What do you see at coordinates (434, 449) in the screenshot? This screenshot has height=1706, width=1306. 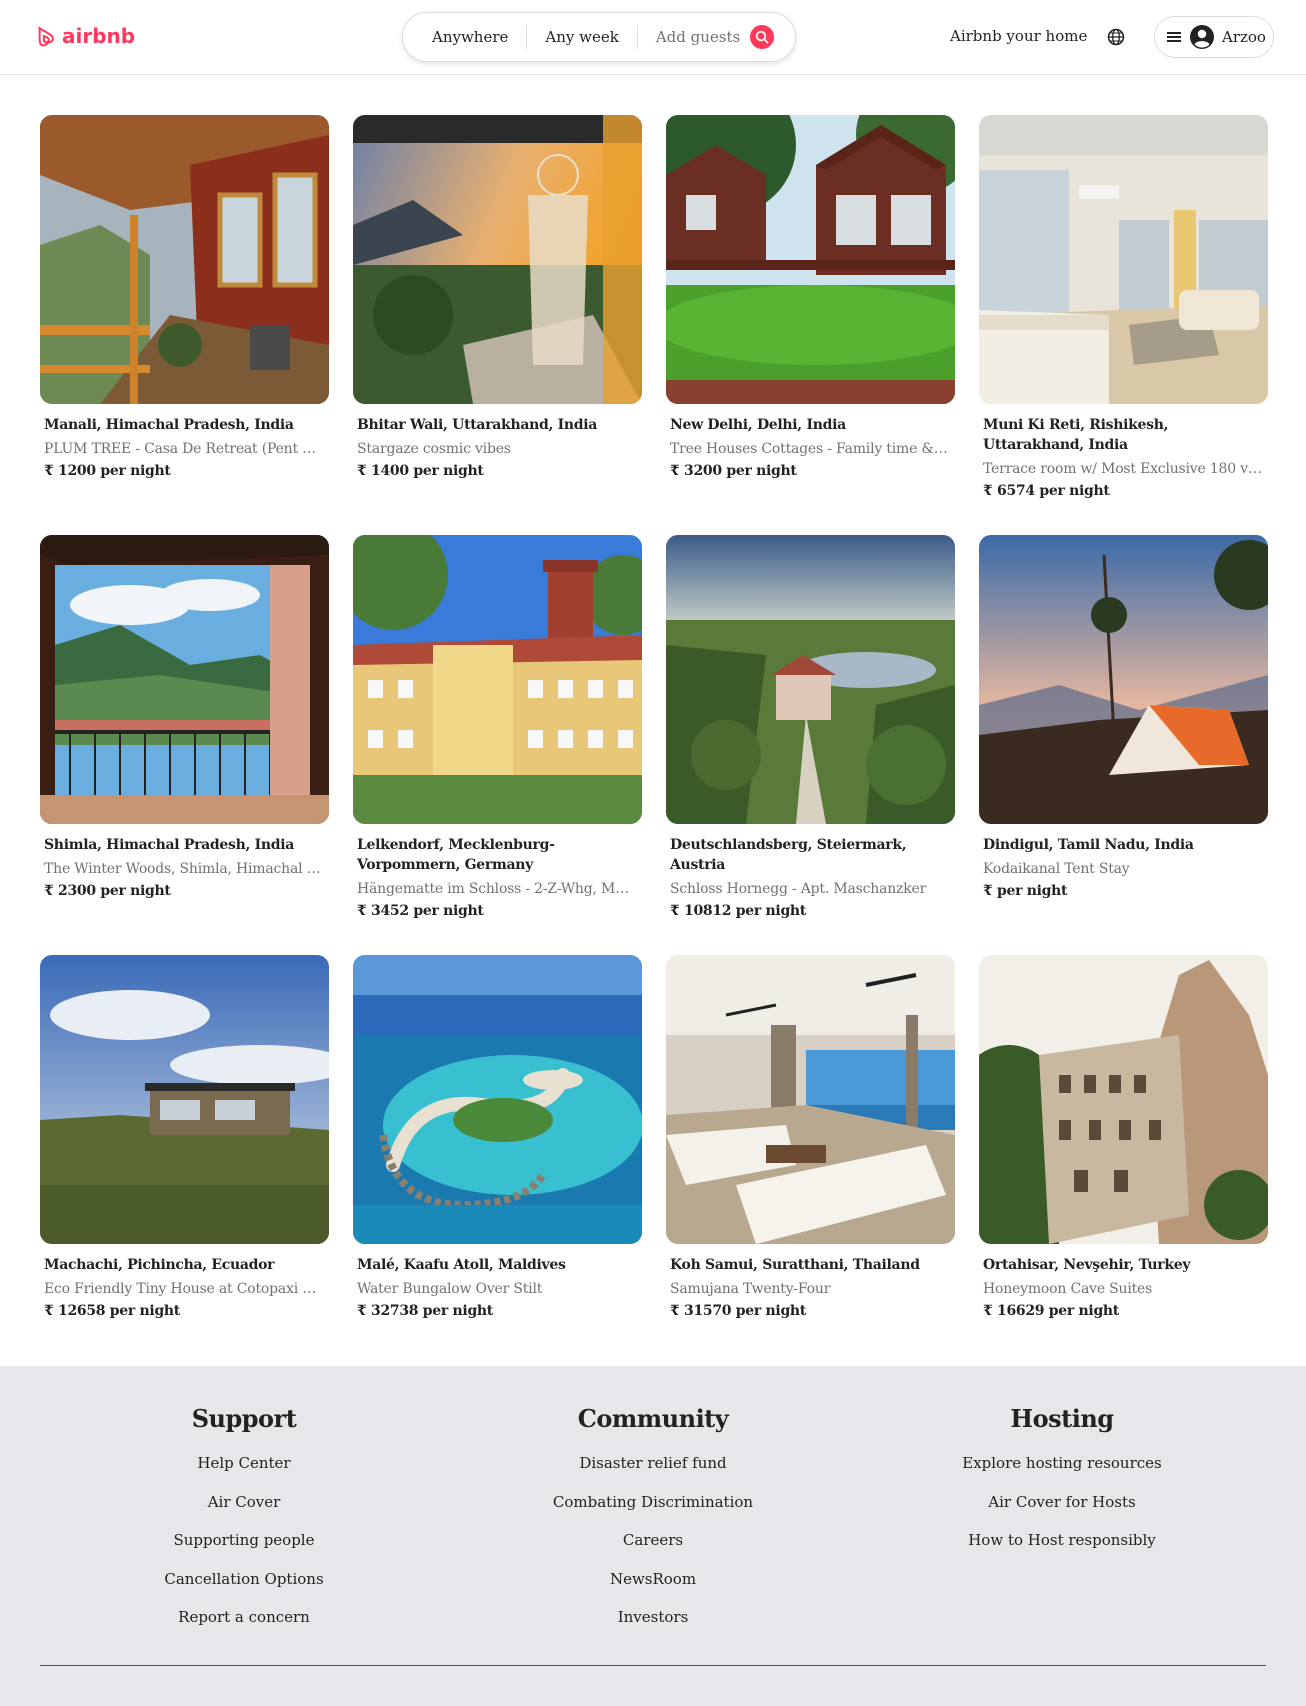 I see `listing-title: Stargaze cosmic vibes` at bounding box center [434, 449].